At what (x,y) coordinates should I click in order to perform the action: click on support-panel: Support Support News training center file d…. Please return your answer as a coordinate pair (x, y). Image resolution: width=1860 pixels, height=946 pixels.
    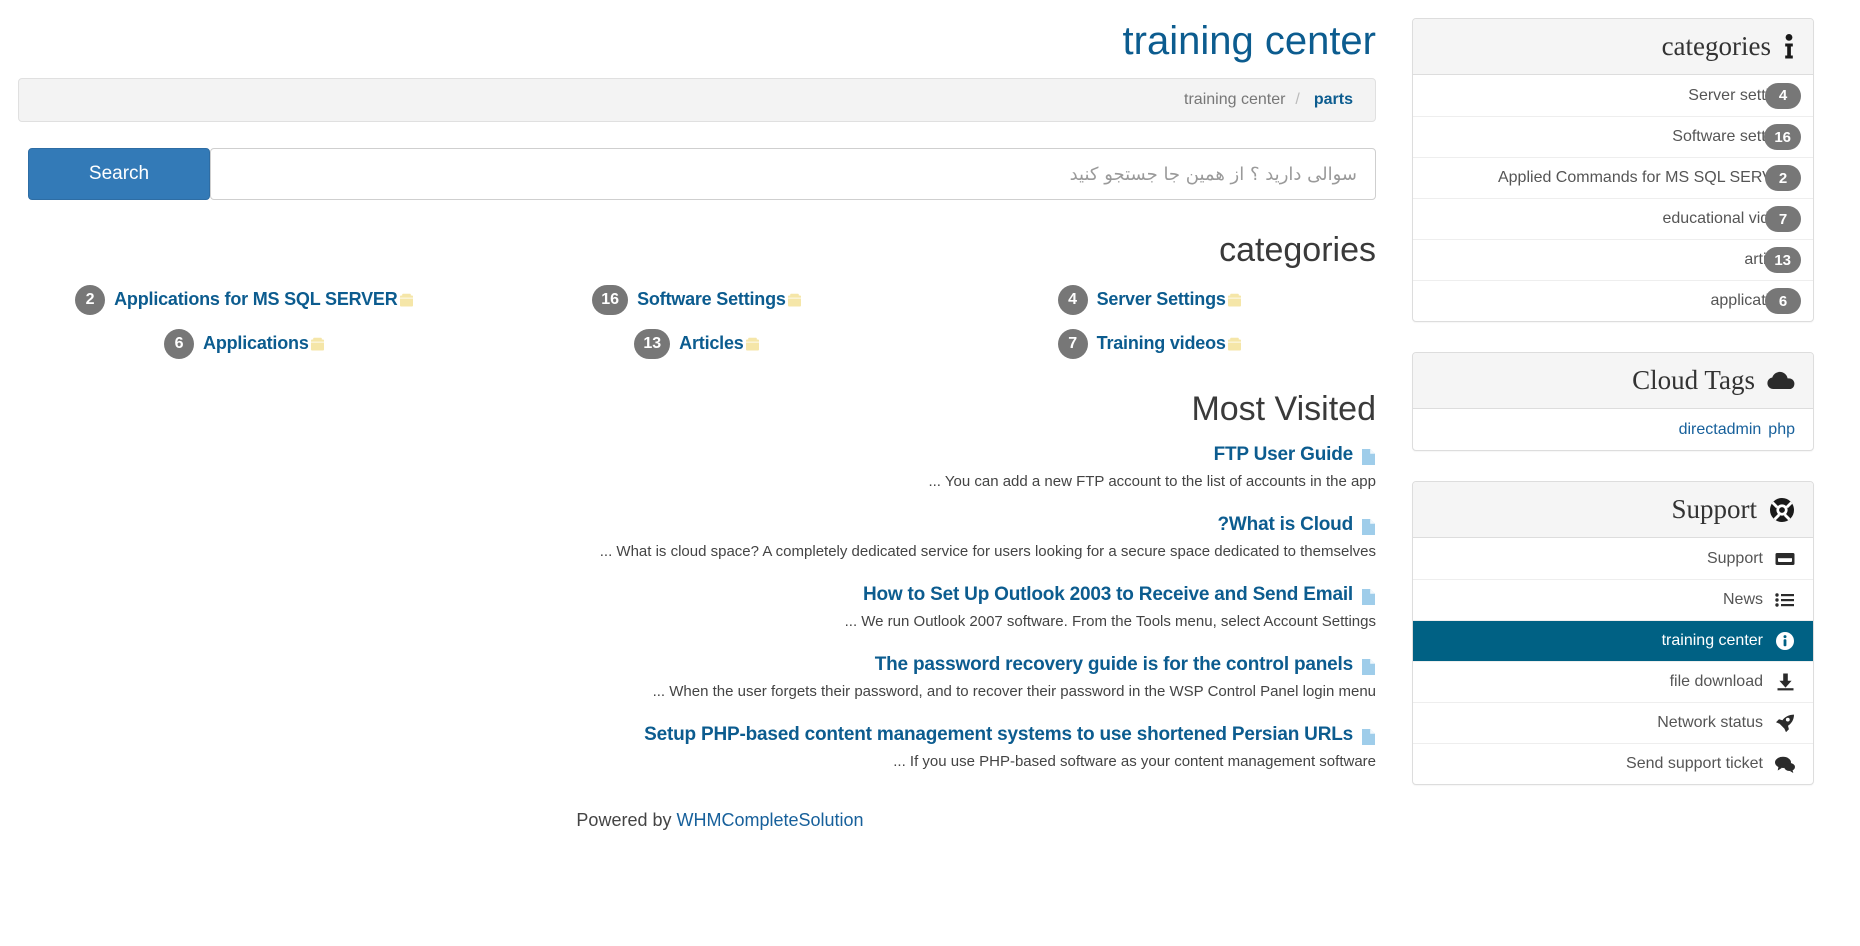
    Looking at the image, I should click on (1613, 633).